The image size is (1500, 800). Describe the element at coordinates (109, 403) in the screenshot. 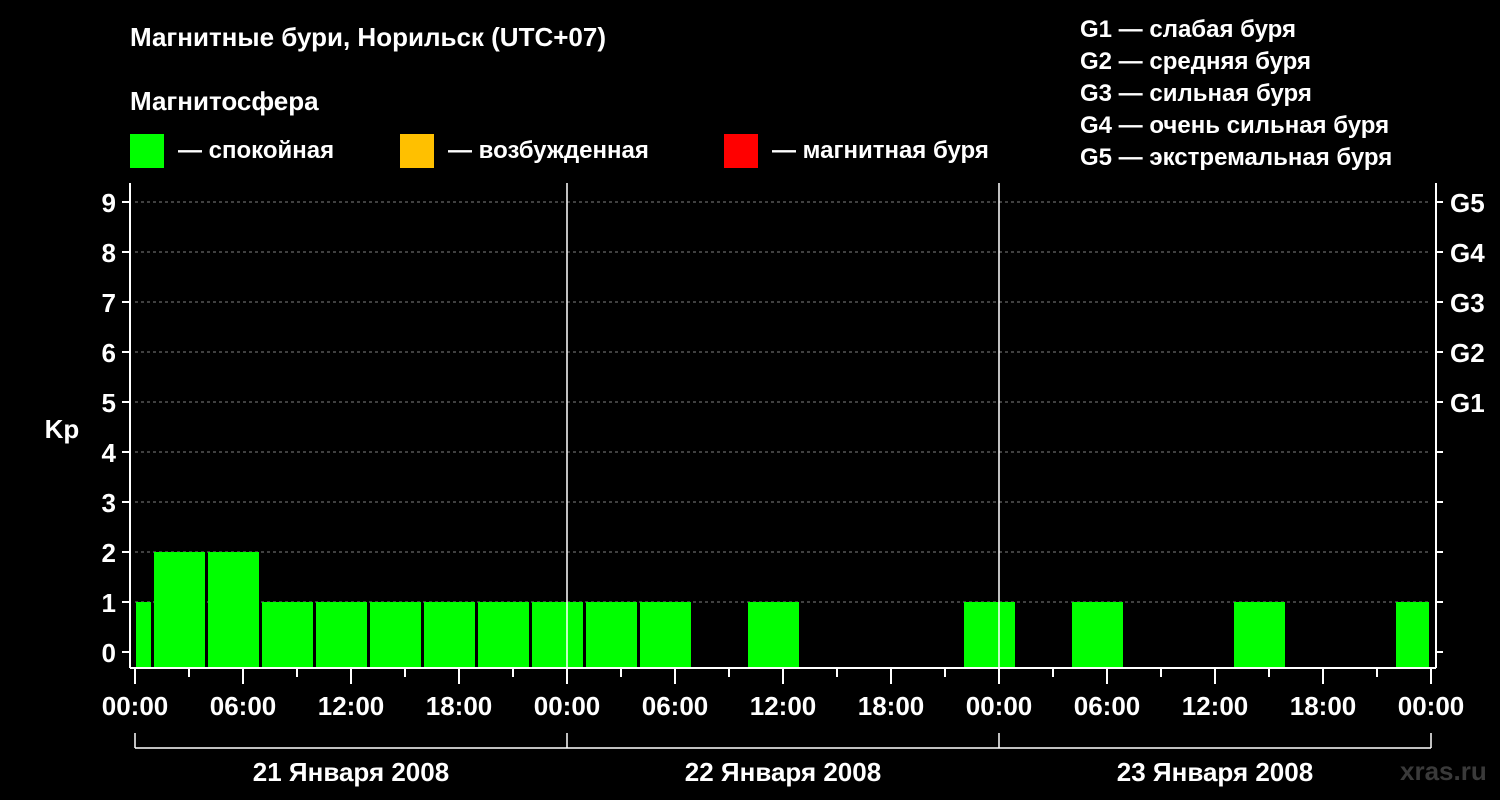

I see `y-tick-label: 5` at that location.